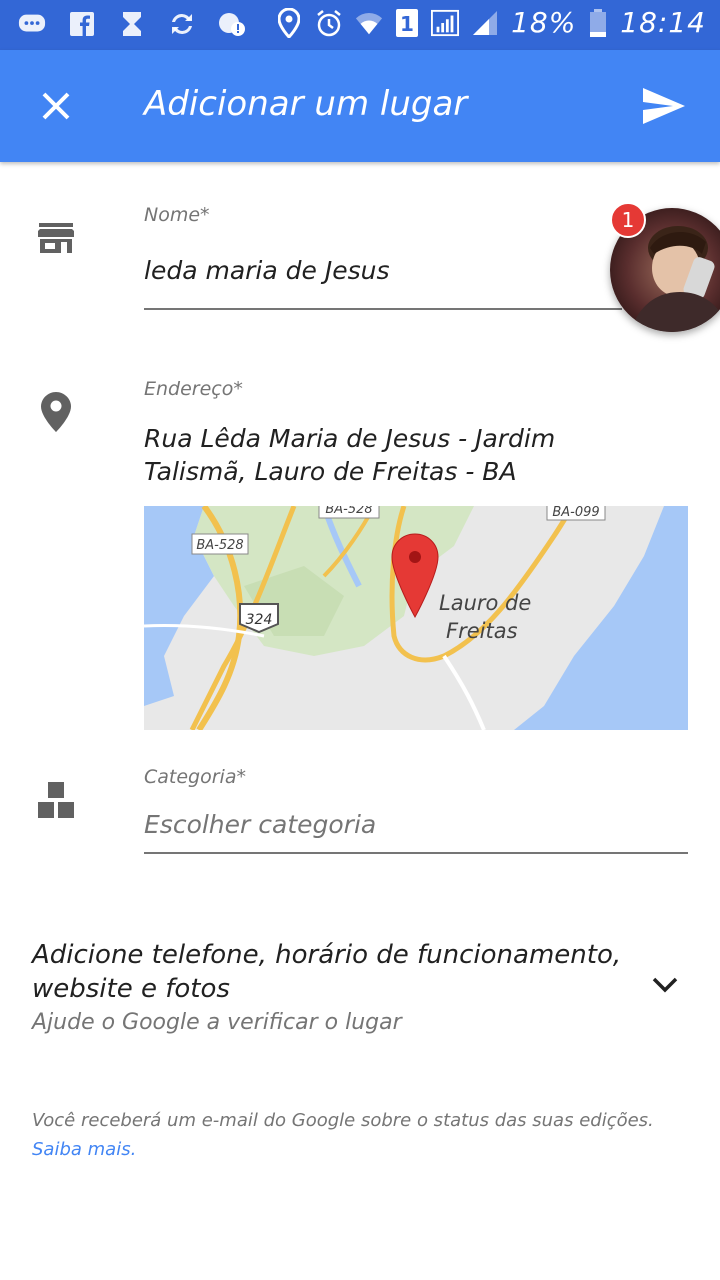 This screenshot has width=720, height=1280. I want to click on close-icon, so click(56, 106).